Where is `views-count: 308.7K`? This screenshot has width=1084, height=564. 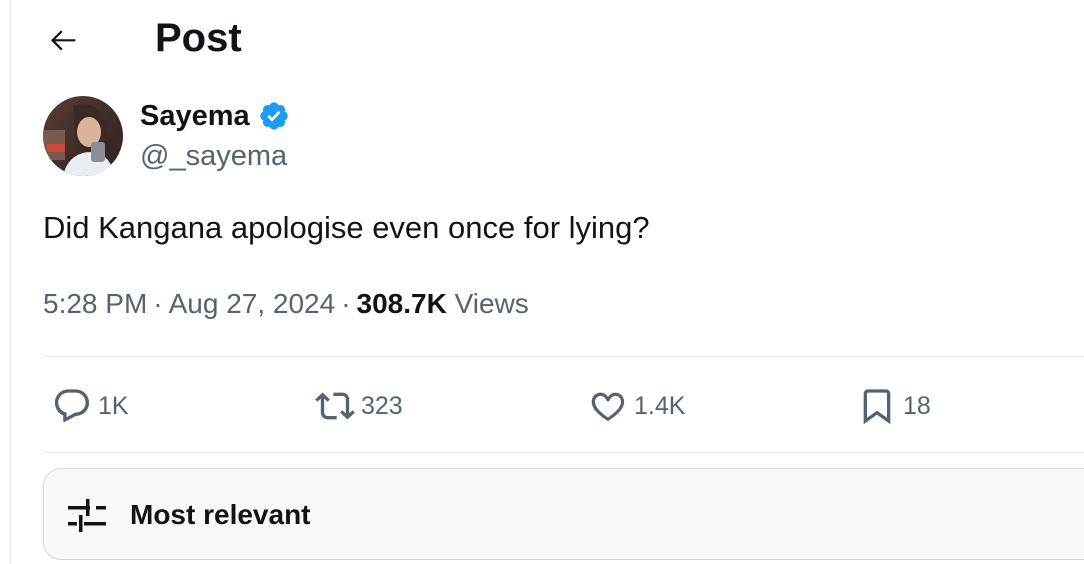
views-count: 308.7K is located at coordinates (401, 303).